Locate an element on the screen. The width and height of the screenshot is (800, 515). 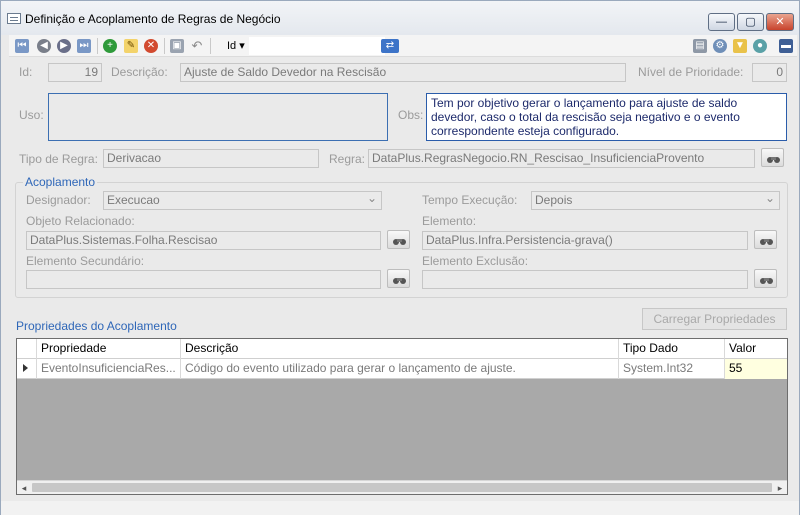
designador-select: Execucao is located at coordinates (242, 200).